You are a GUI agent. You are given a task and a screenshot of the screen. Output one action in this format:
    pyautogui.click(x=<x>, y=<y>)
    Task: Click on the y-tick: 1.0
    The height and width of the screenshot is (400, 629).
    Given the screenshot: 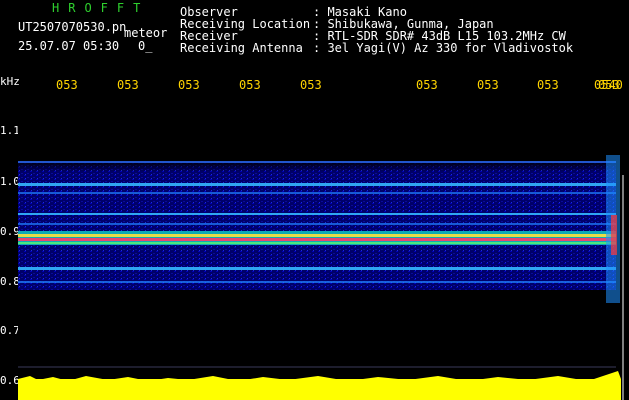 What is the action you would take?
    pyautogui.click(x=10, y=181)
    